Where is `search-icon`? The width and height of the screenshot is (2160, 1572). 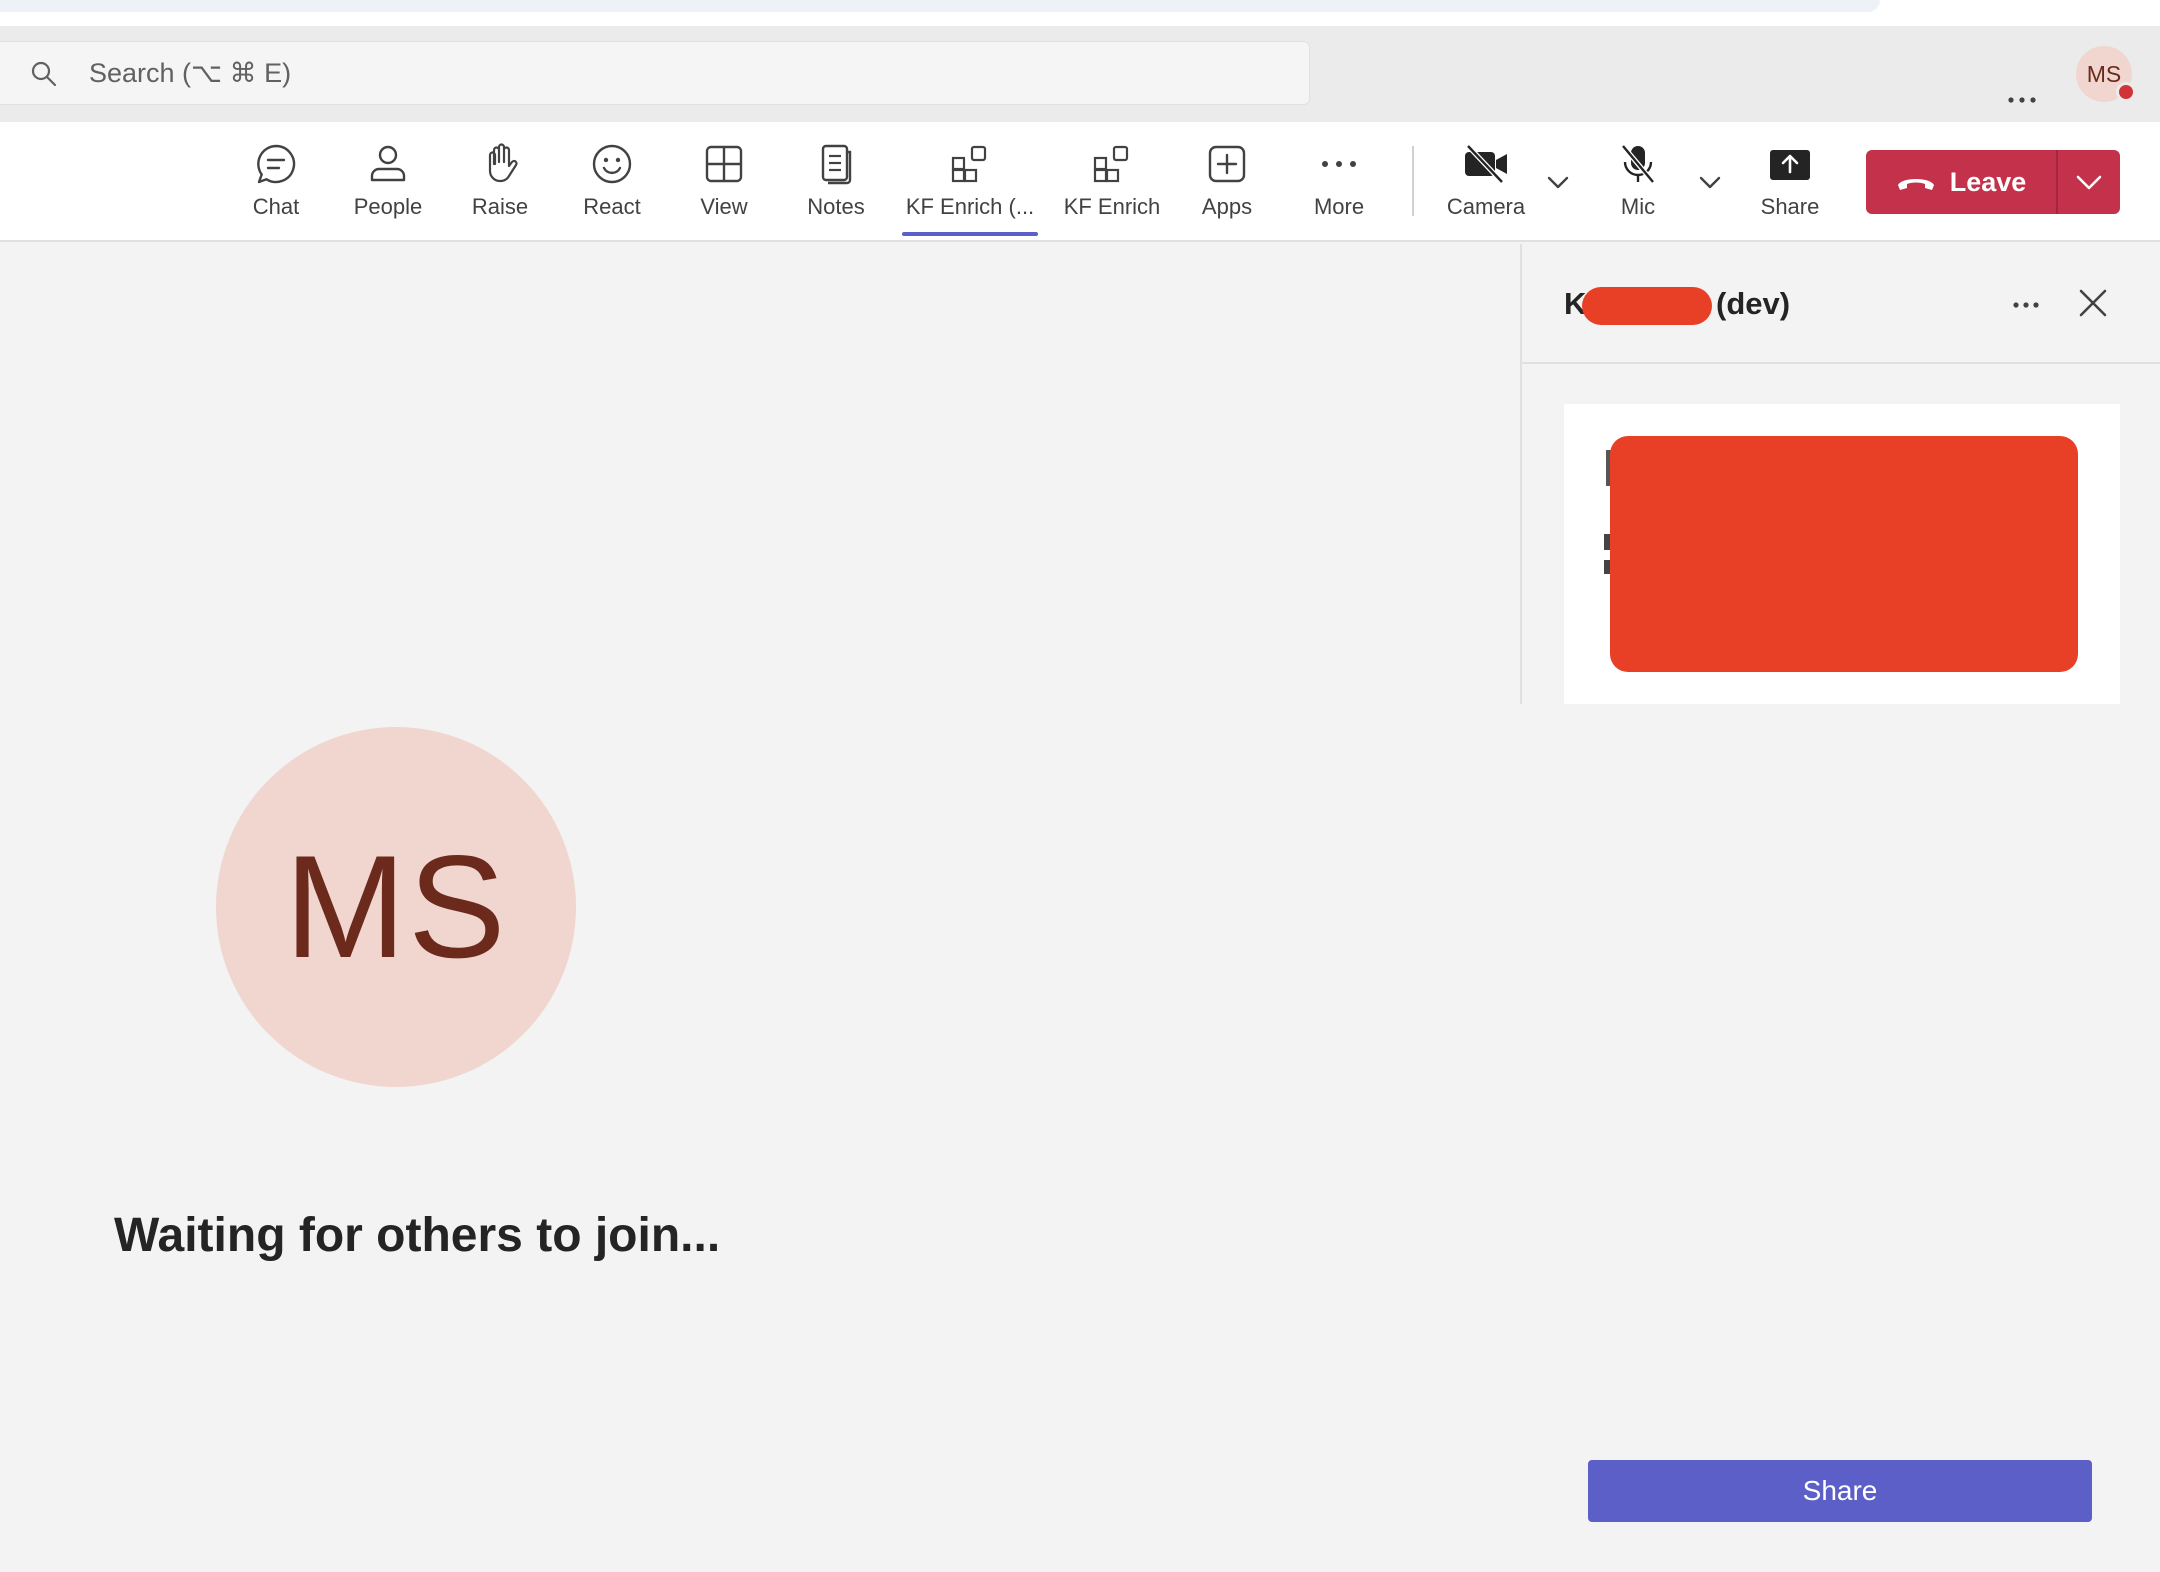
search-icon is located at coordinates (44, 74).